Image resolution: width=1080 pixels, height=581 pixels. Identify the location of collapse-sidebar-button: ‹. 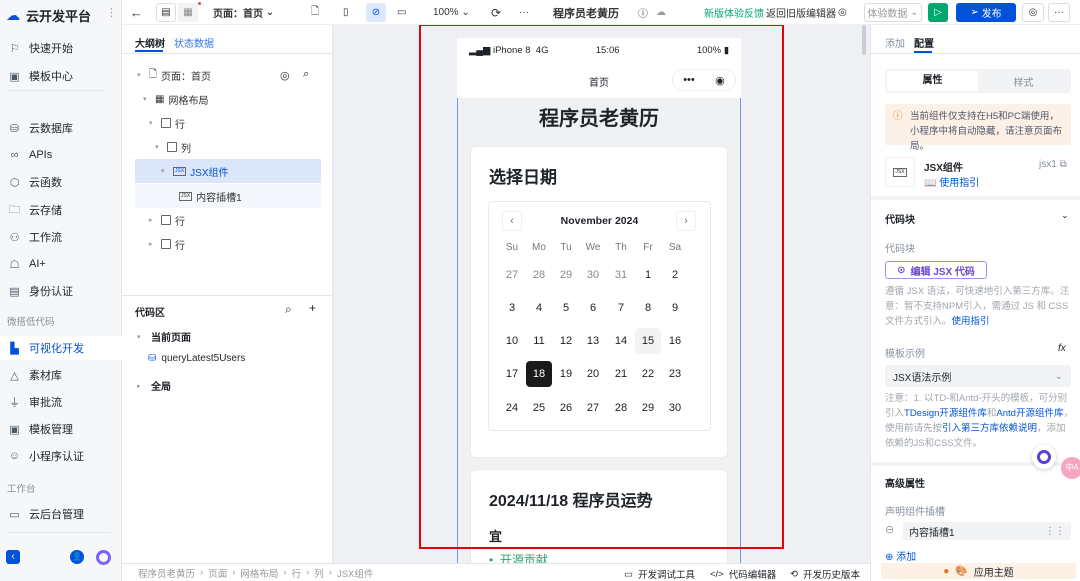
(13, 557).